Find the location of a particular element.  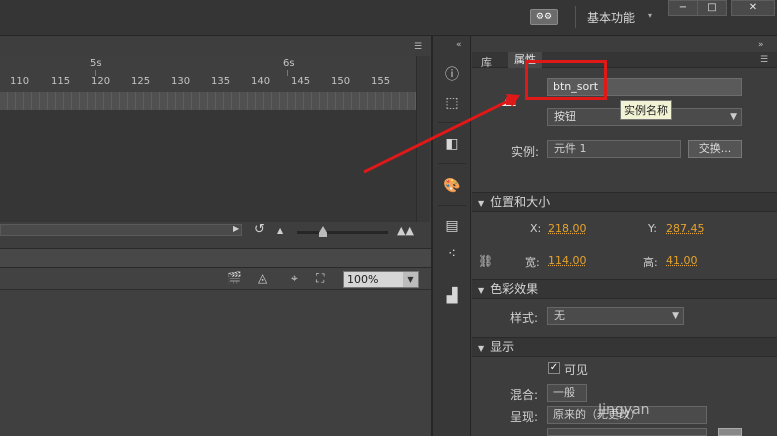

render-label: 呈现: is located at coordinates (524, 417).